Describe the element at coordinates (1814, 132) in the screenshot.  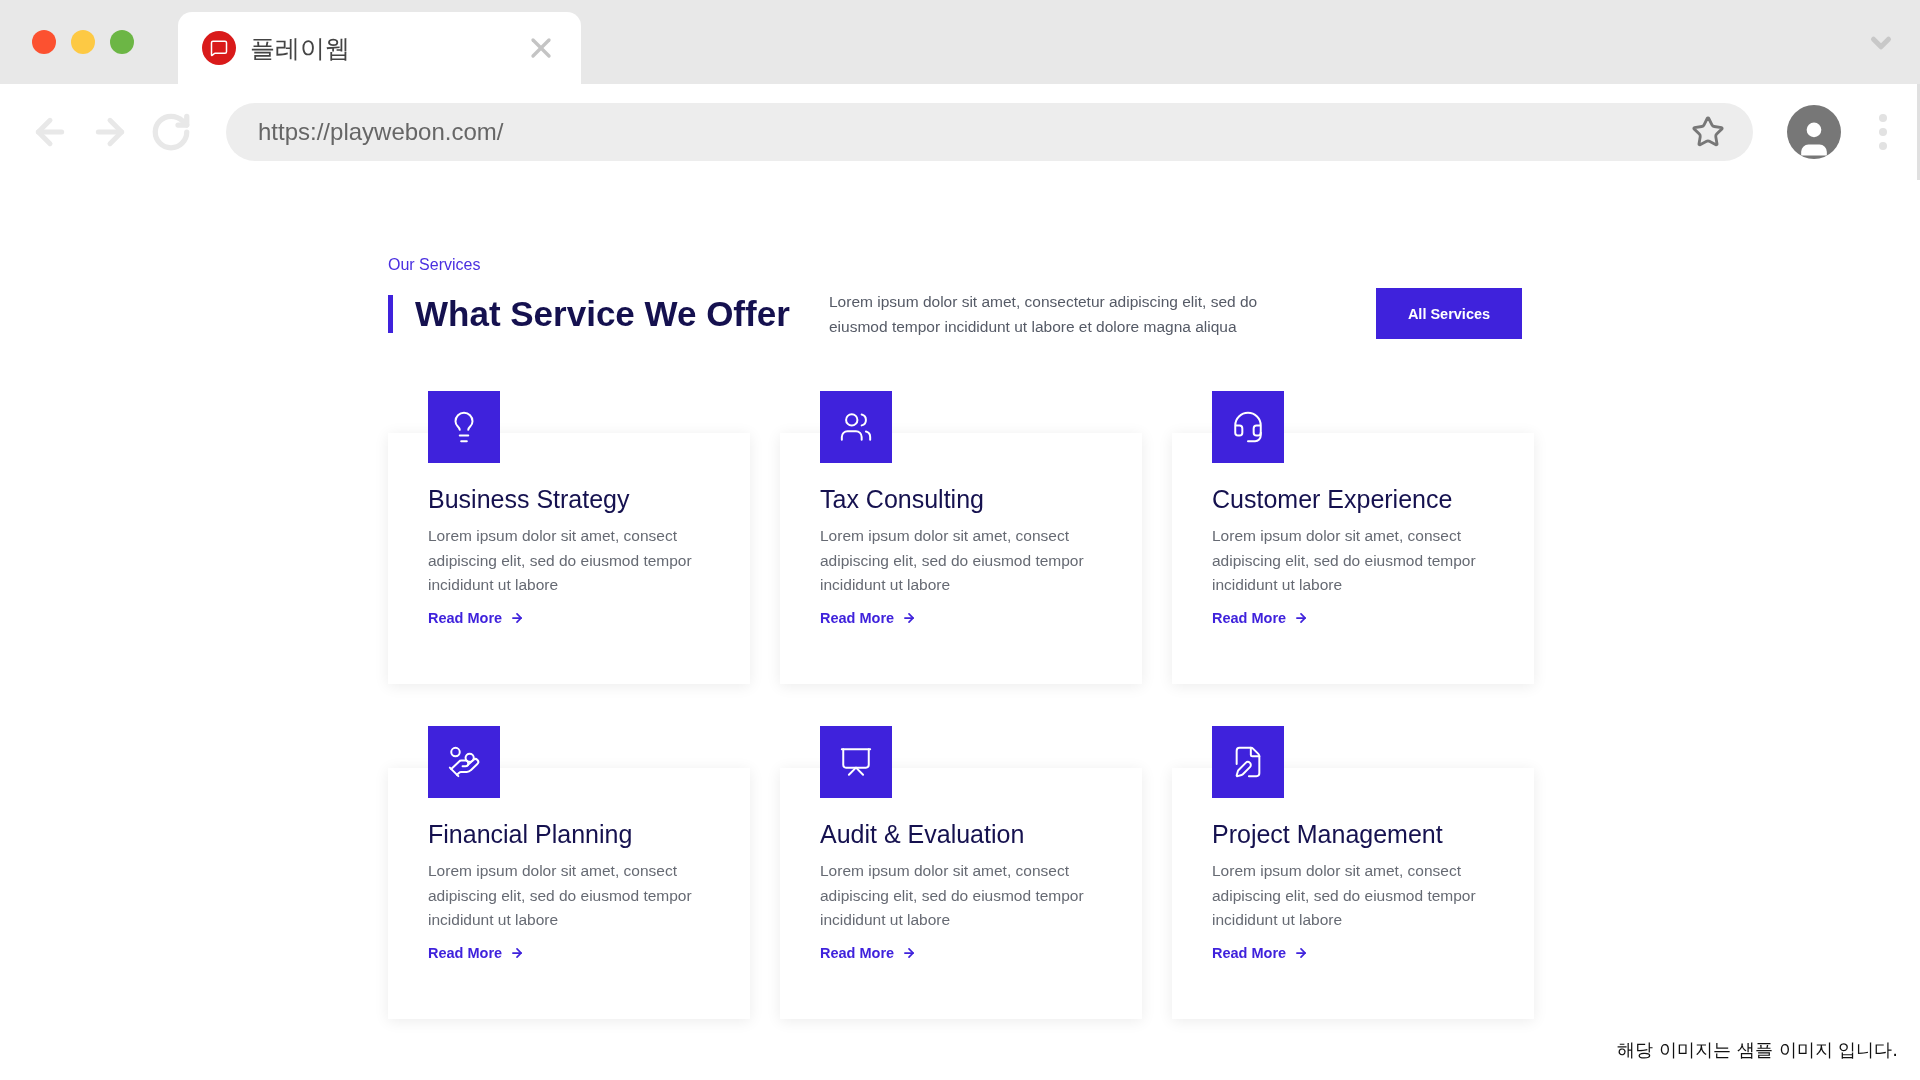
I see `profile-avatar` at that location.